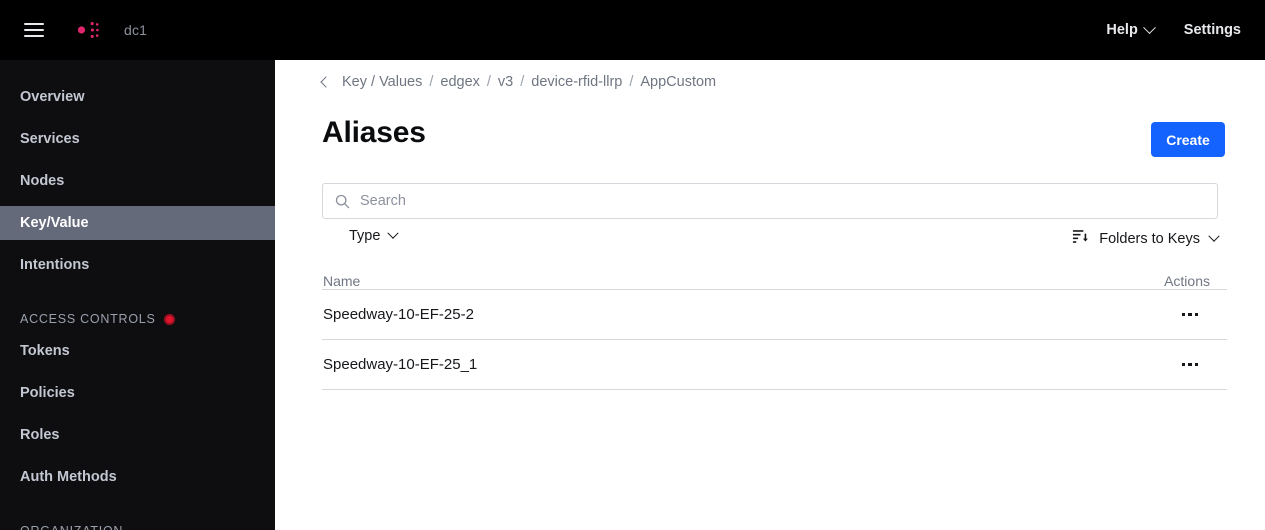 This screenshot has height=530, width=1265. Describe the element at coordinates (342, 281) in the screenshot. I see `column-header-name: Name` at that location.